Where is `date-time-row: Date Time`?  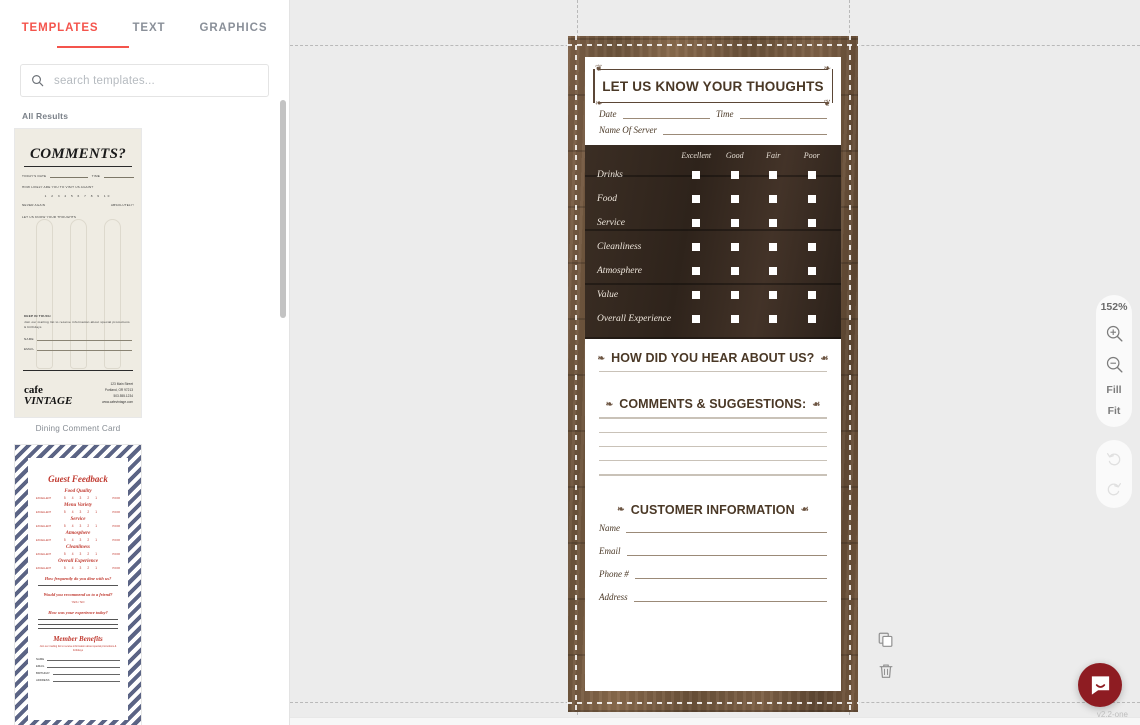
date-time-row: Date Time is located at coordinates (713, 114).